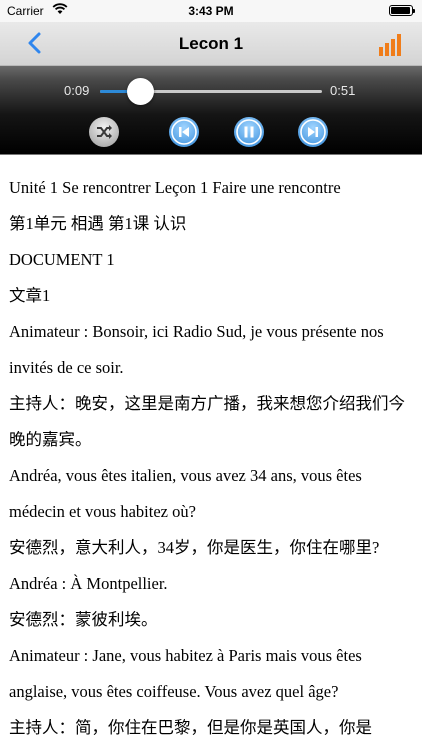 The image size is (422, 750). I want to click on shuffle-icon, so click(104, 132).